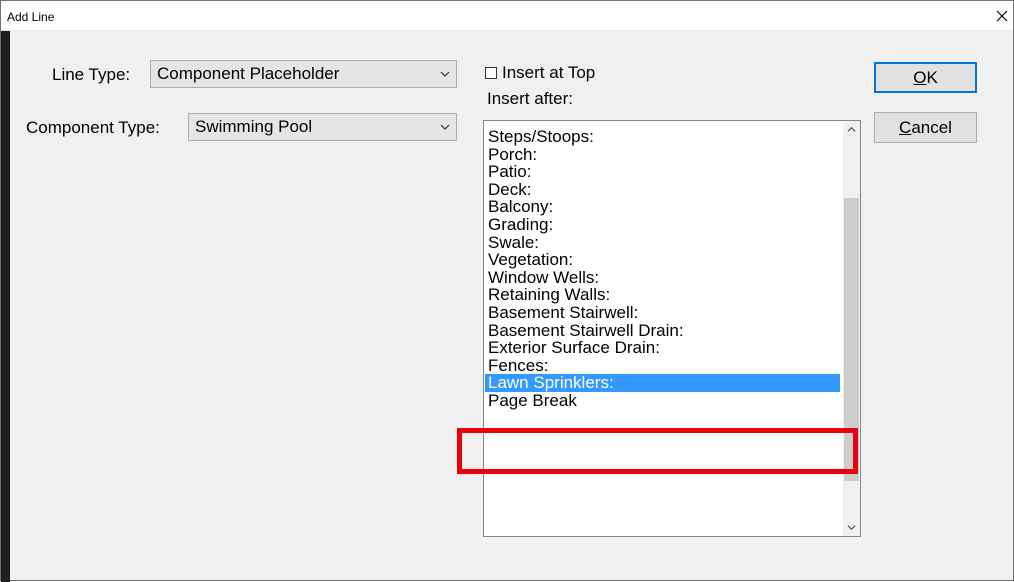 The image size is (1014, 582). I want to click on list-item: Steps/Stoops:, so click(662, 137).